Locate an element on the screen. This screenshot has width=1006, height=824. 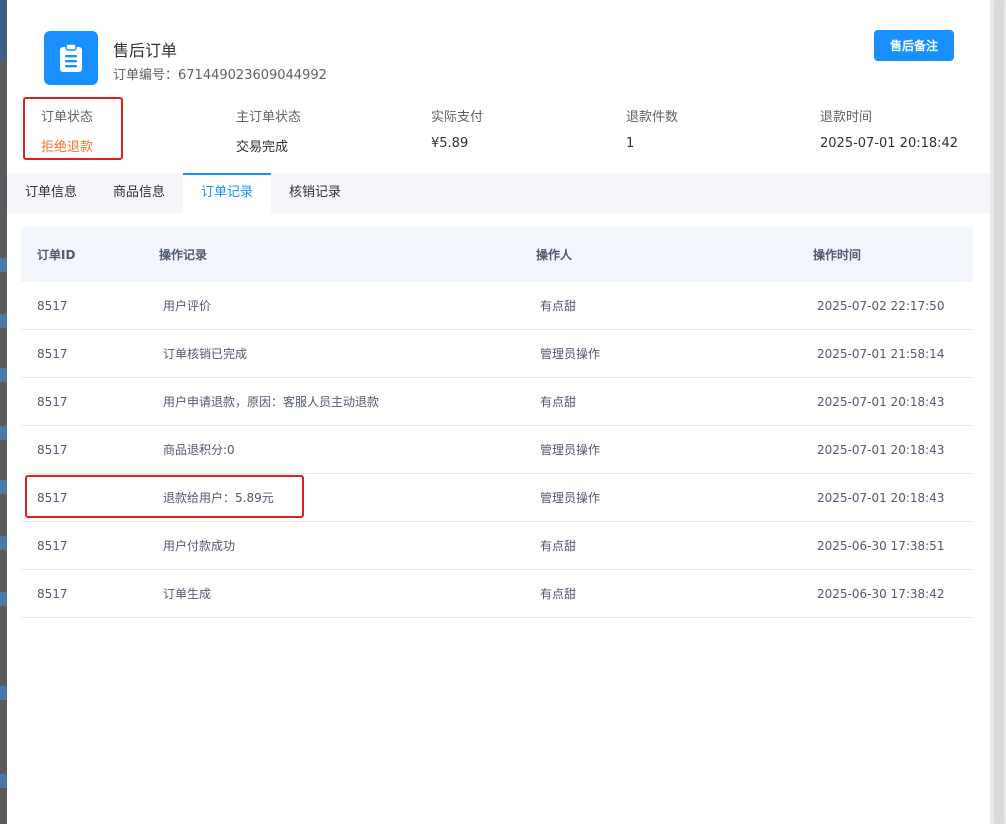
order-number-value: 671449023609044992 is located at coordinates (252, 75).